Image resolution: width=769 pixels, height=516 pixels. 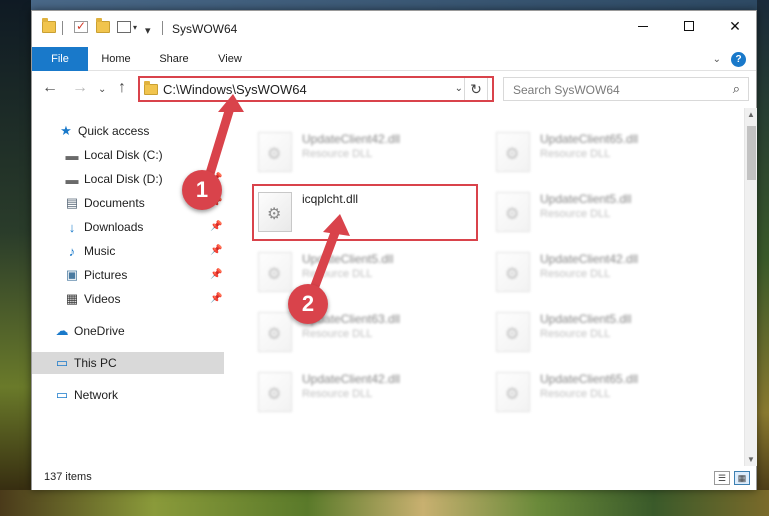 I want to click on sidebar-item-label: Documents, so click(x=114, y=203).